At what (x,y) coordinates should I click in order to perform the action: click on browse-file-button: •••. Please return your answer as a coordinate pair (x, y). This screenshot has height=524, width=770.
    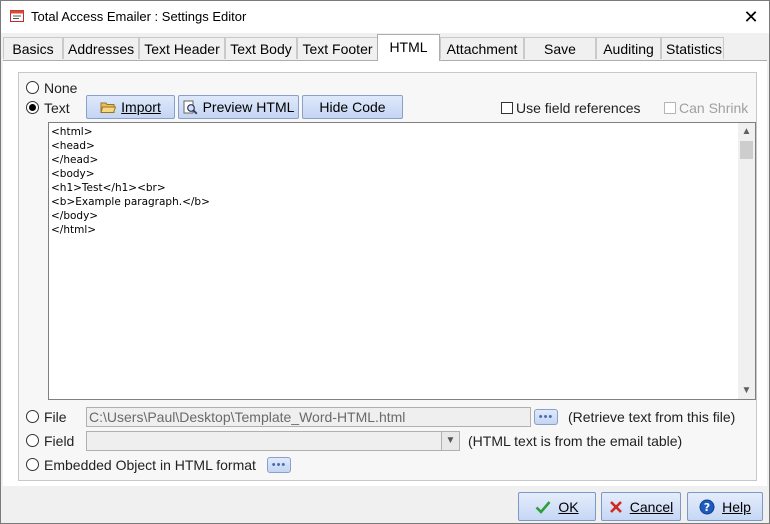
    Looking at the image, I should click on (546, 417).